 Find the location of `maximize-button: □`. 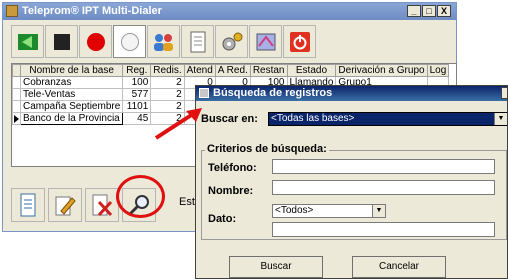

maximize-button: □ is located at coordinates (429, 11).